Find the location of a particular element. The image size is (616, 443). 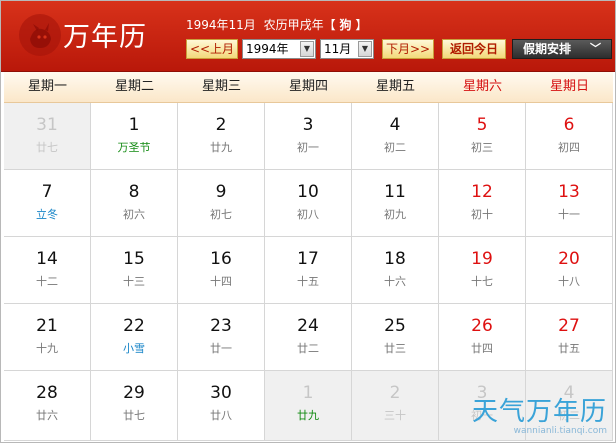

lunar-date: 廿二 is located at coordinates (308, 348).